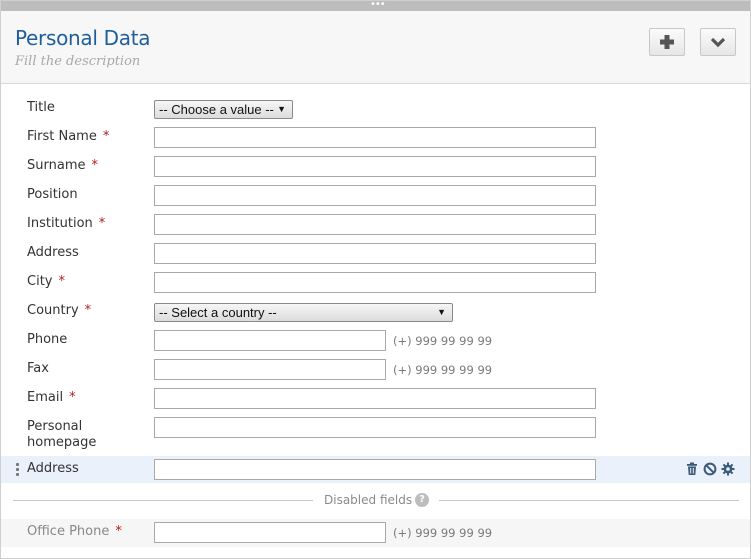 The width and height of the screenshot is (751, 559). What do you see at coordinates (53, 252) in the screenshot?
I see `address-label: Address` at bounding box center [53, 252].